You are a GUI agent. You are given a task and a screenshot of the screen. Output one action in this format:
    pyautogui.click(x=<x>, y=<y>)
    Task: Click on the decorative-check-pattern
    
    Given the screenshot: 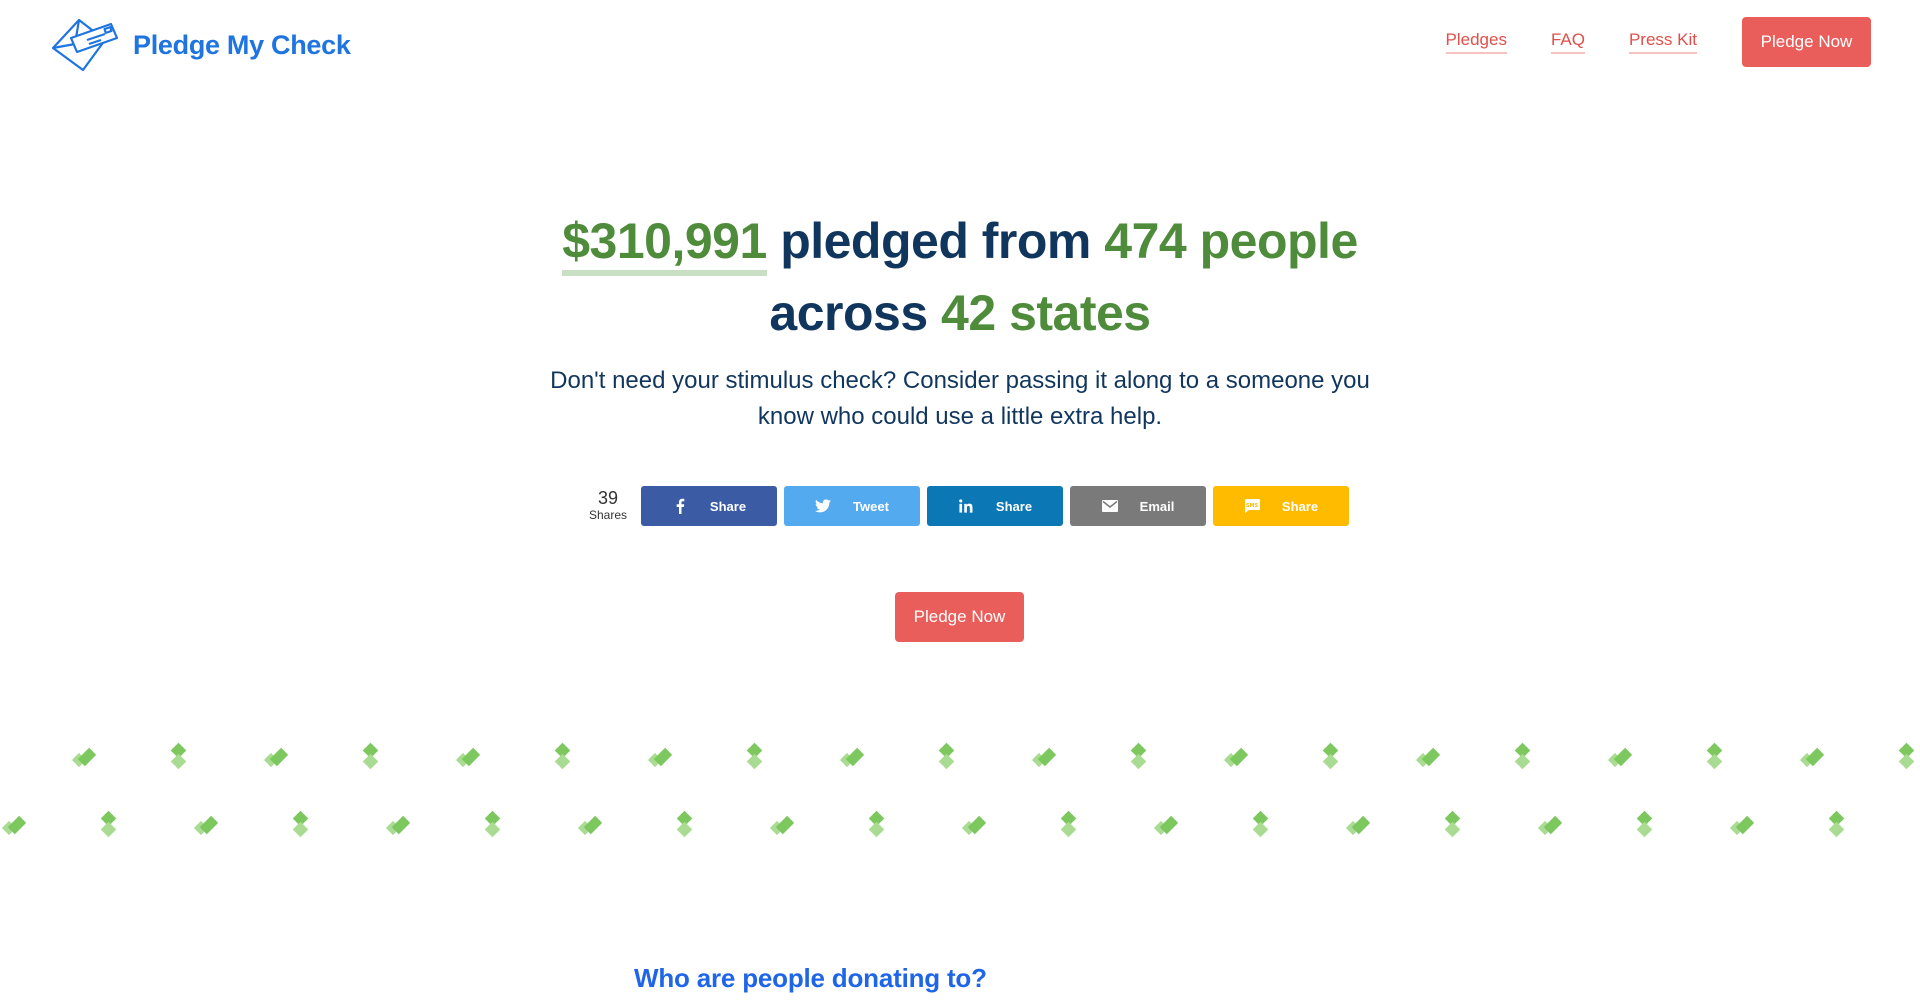 What is the action you would take?
    pyautogui.click(x=958, y=790)
    